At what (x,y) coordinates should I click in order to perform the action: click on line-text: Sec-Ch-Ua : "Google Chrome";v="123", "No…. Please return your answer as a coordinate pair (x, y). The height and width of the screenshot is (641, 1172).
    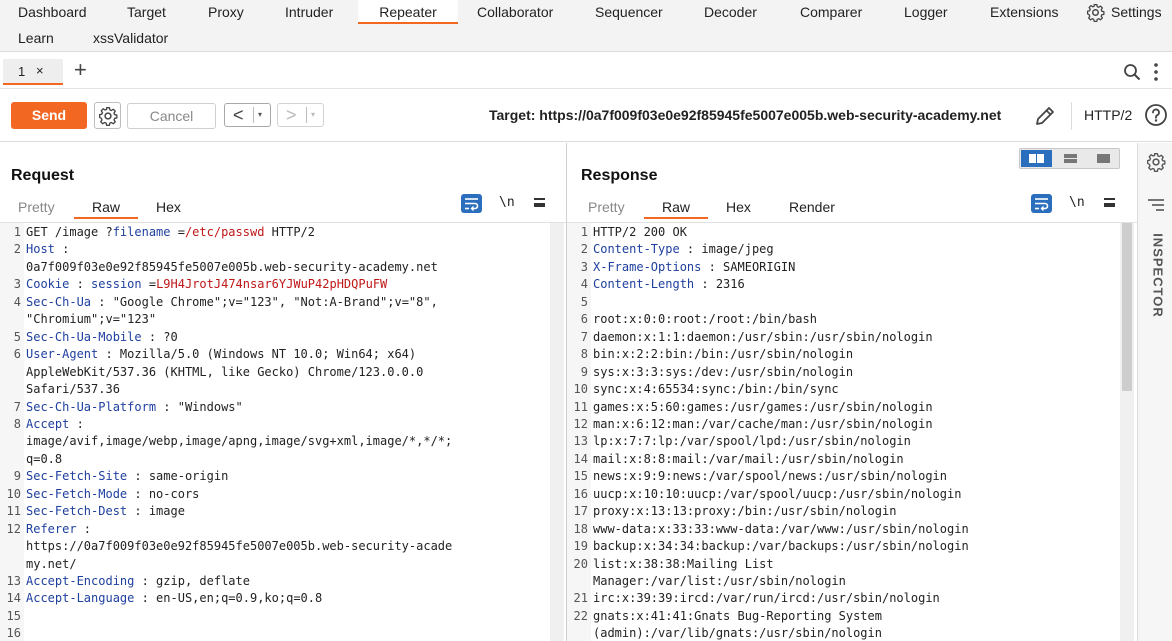
    Looking at the image, I should click on (232, 302).